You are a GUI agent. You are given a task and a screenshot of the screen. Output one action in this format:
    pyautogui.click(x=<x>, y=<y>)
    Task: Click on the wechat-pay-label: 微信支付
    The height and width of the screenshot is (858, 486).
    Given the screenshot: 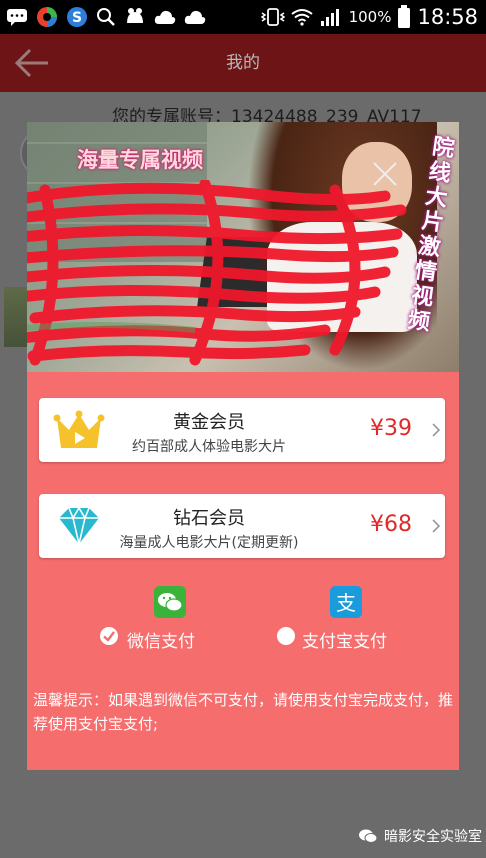 What is the action you would take?
    pyautogui.click(x=161, y=639)
    